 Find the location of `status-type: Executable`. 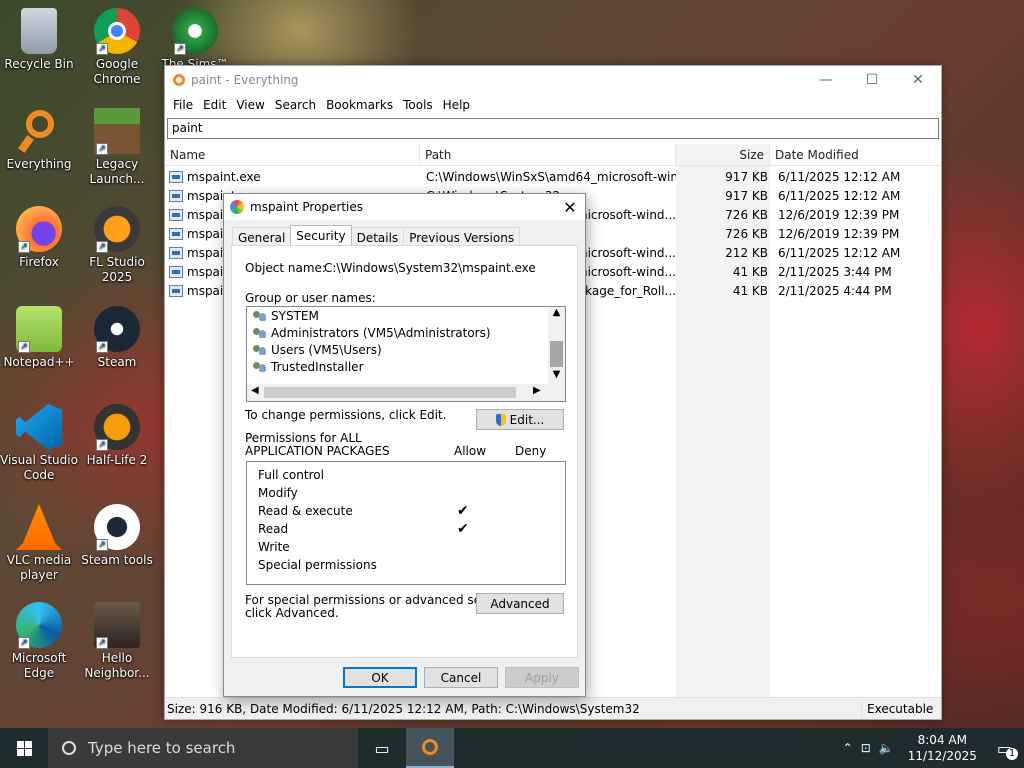

status-type: Executable is located at coordinates (901, 708).